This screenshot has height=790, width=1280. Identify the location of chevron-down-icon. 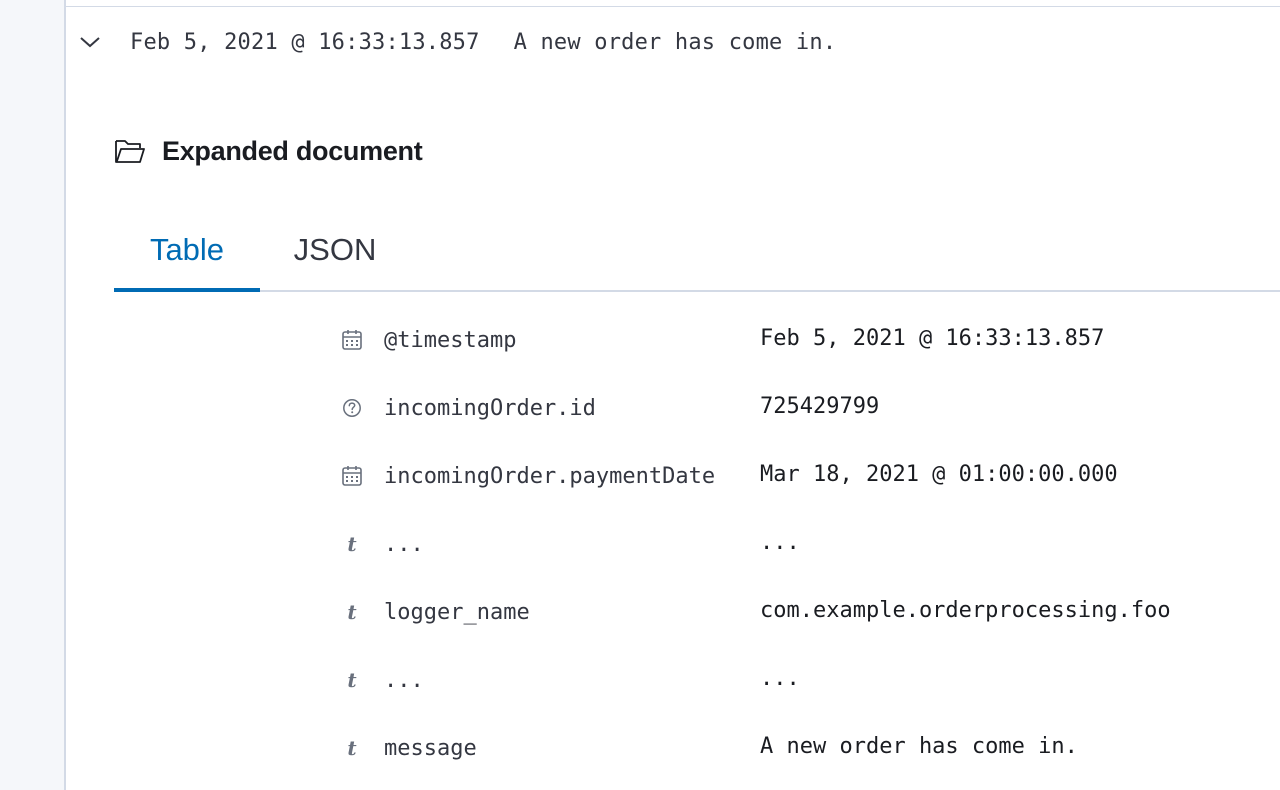
(90, 42).